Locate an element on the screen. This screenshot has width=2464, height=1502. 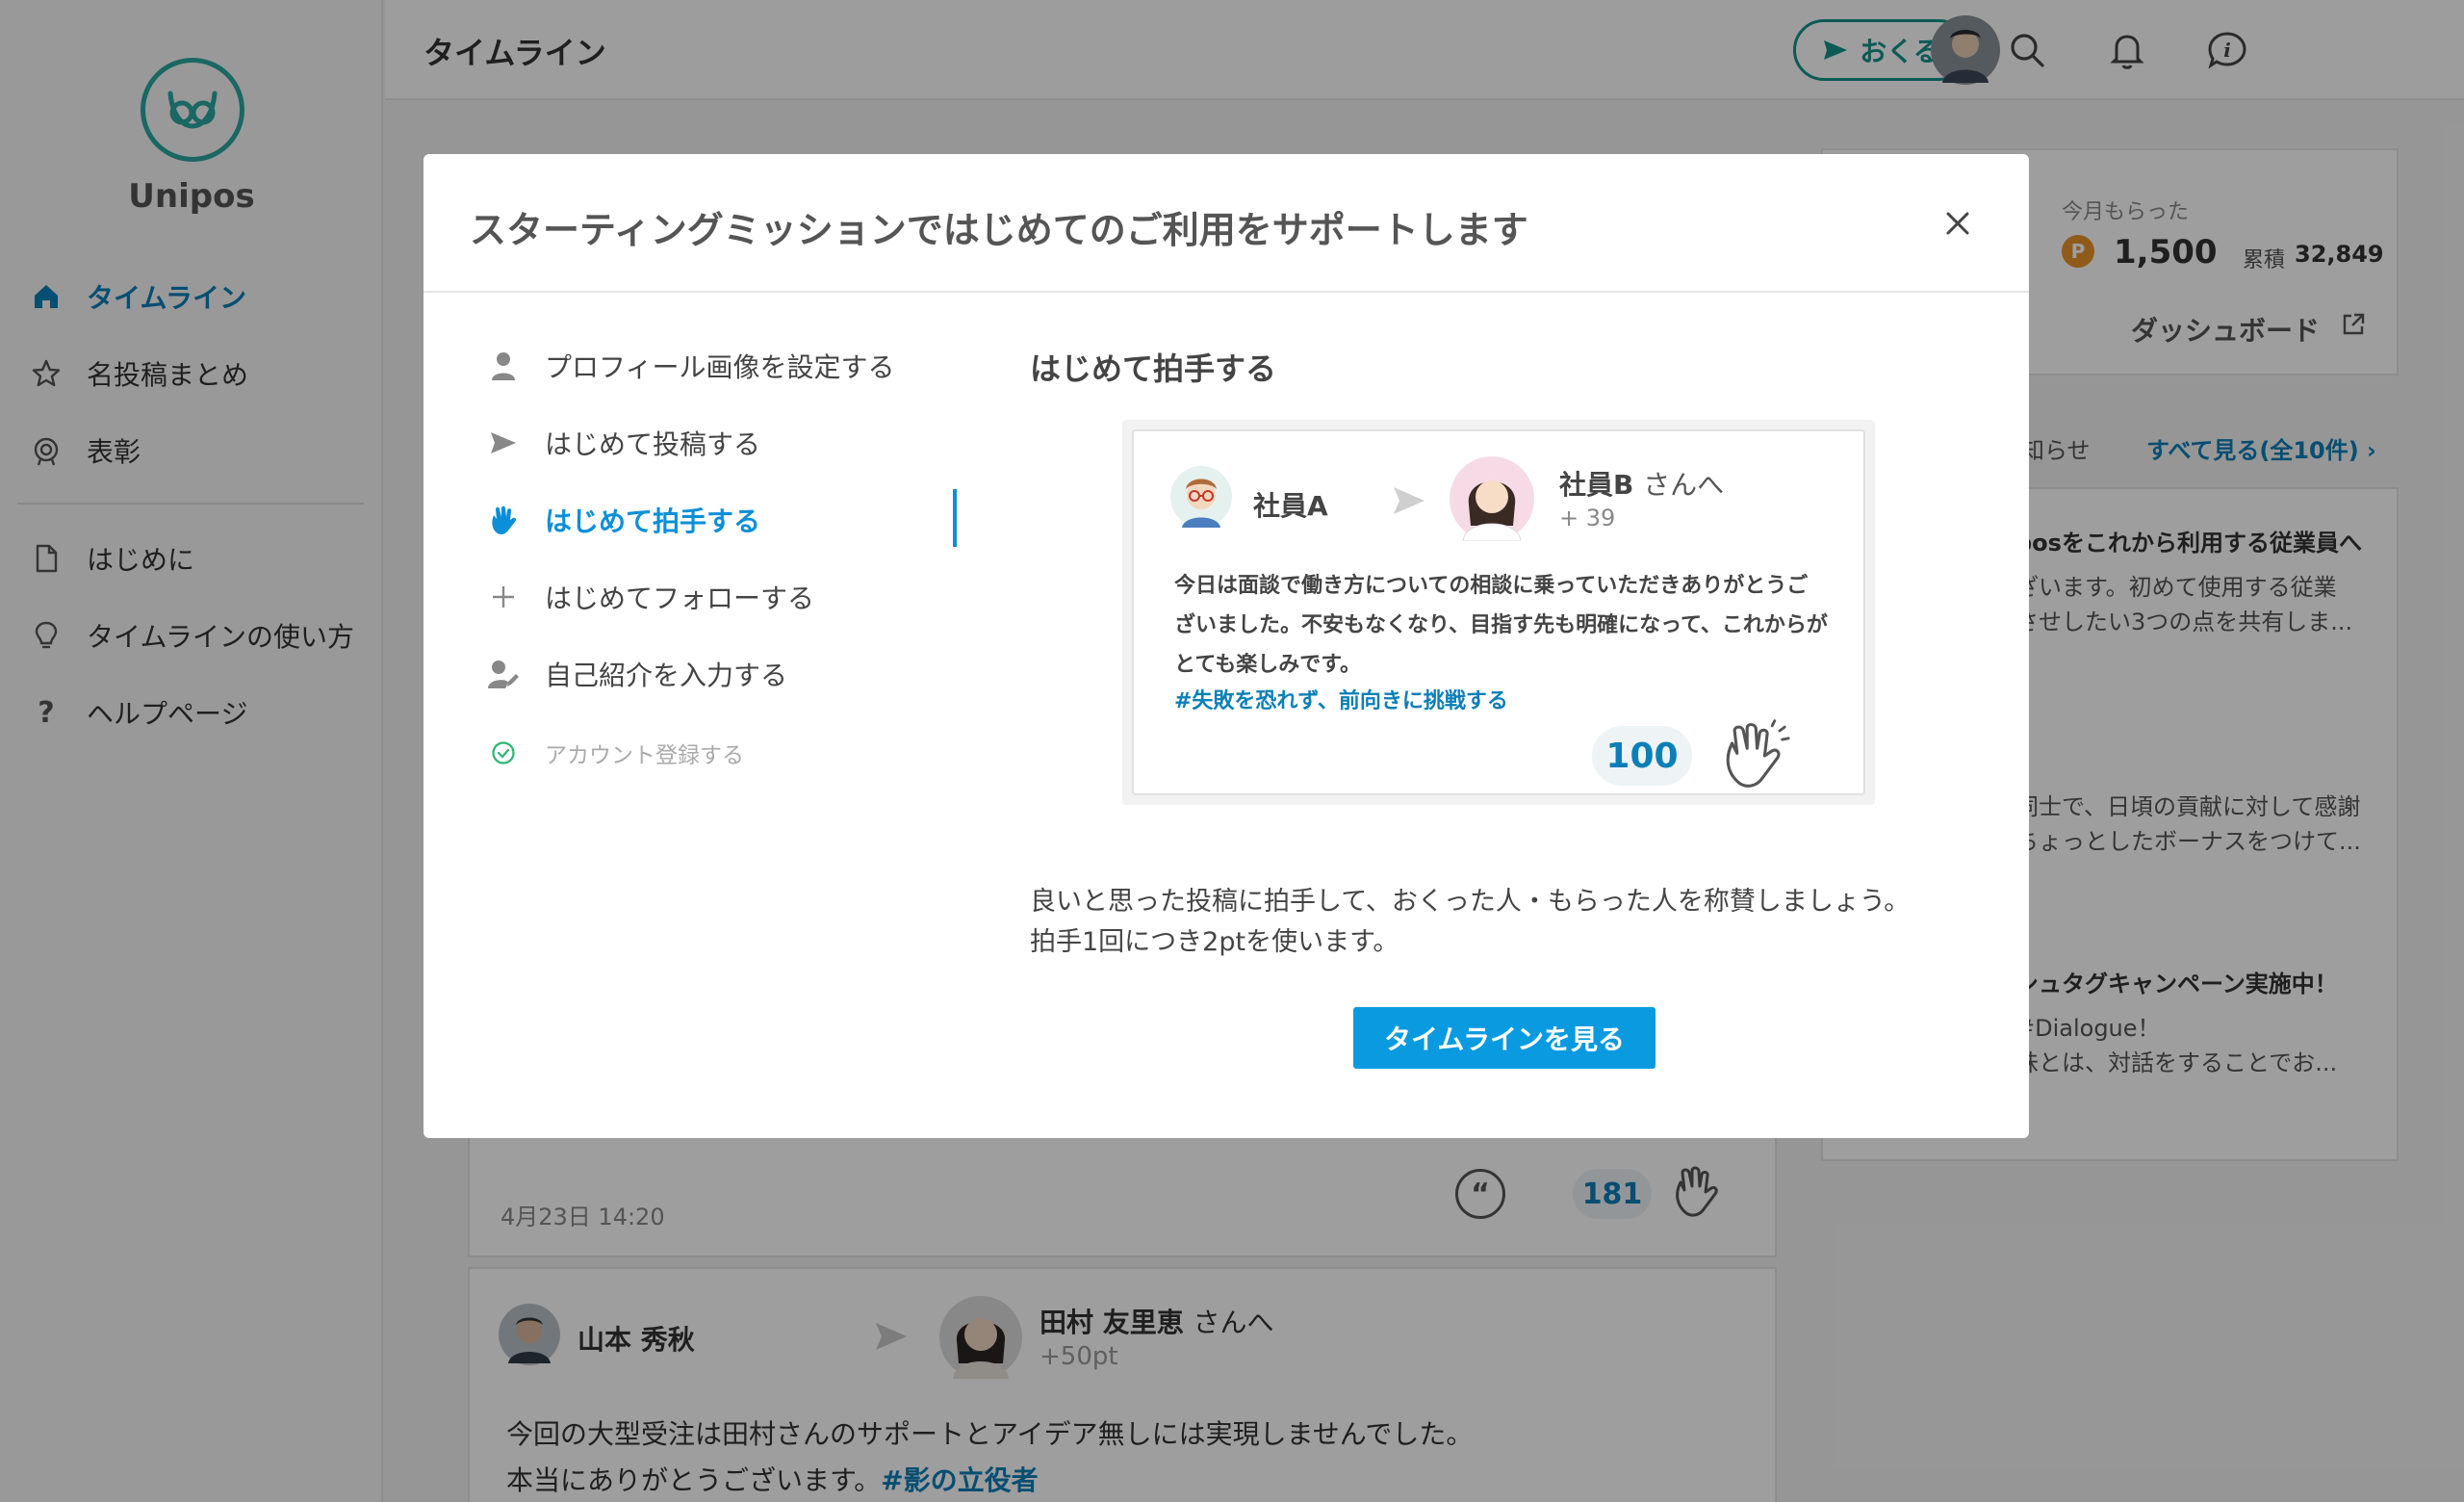
example-hashtag: #失敗を恐れず、前向きに挑戦する is located at coordinates (1341, 701).